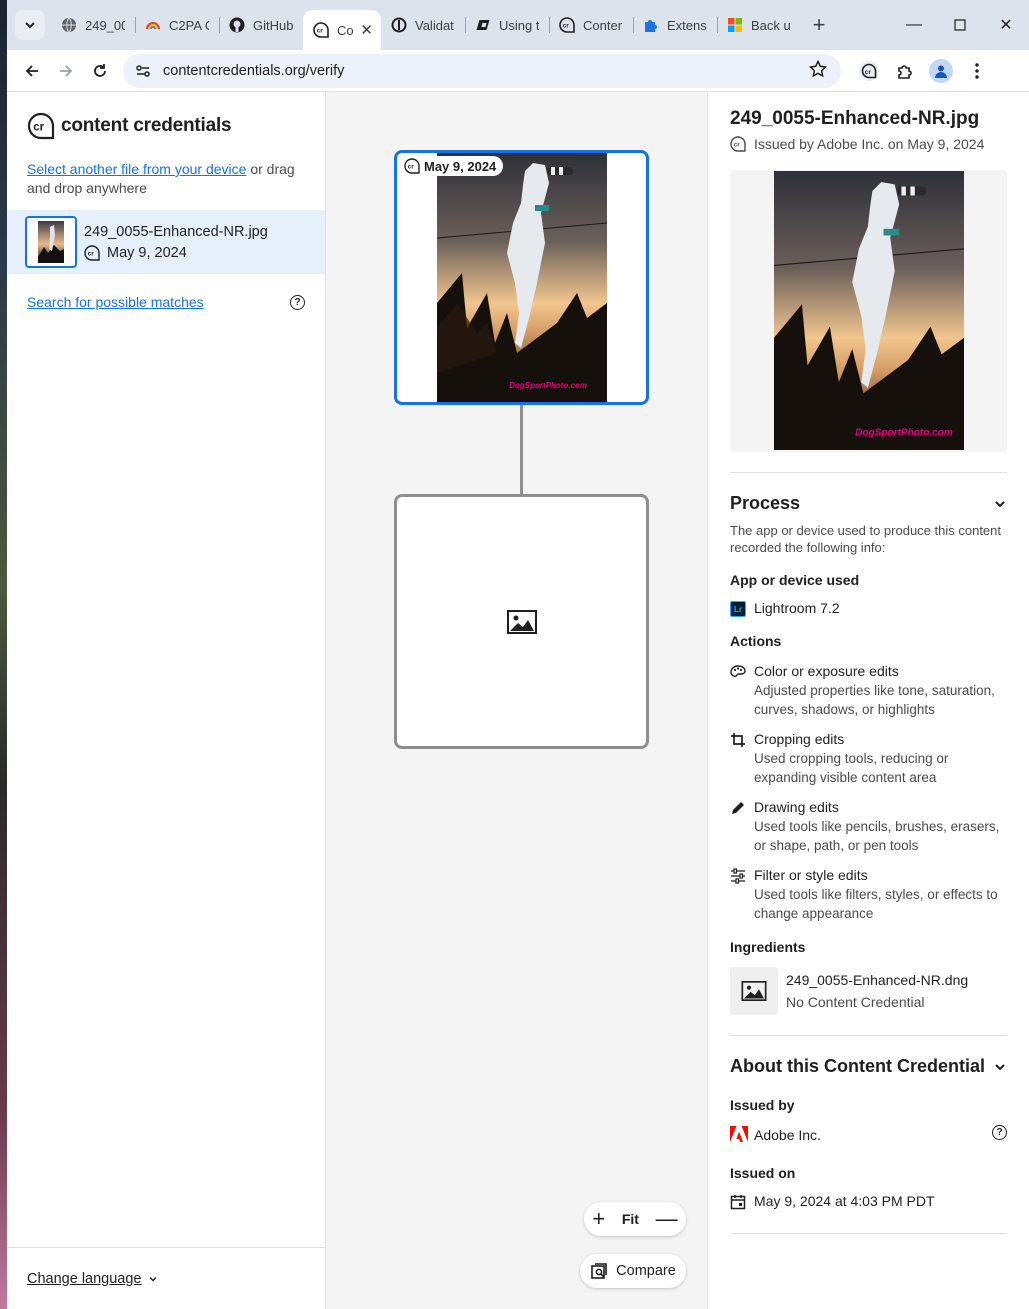 The height and width of the screenshot is (1309, 1029). I want to click on rainbow-icon, so click(153, 25).